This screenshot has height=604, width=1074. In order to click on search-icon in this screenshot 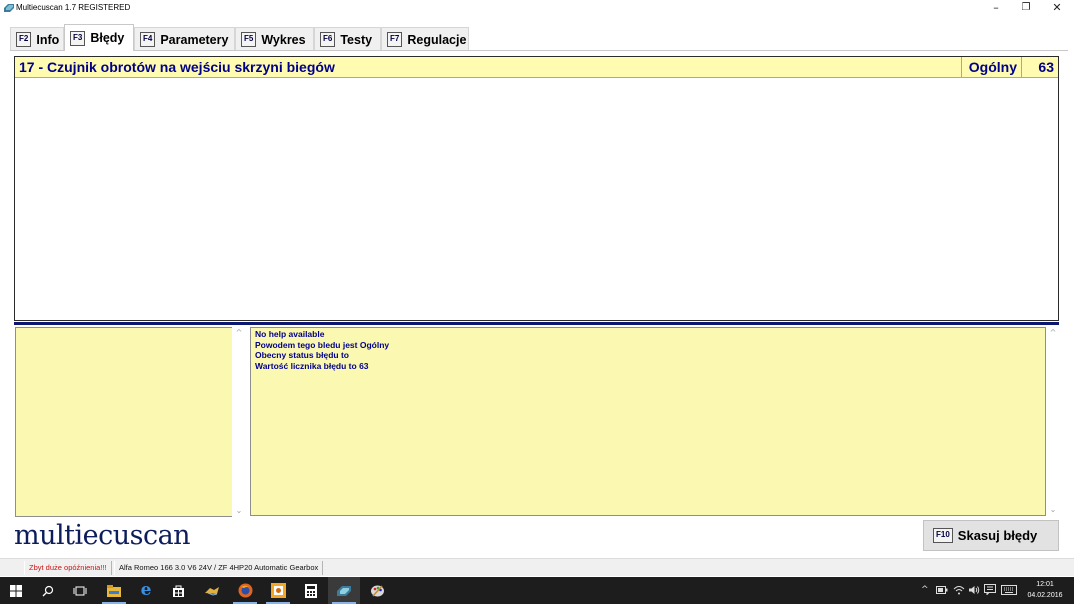, I will do `click(48, 590)`.